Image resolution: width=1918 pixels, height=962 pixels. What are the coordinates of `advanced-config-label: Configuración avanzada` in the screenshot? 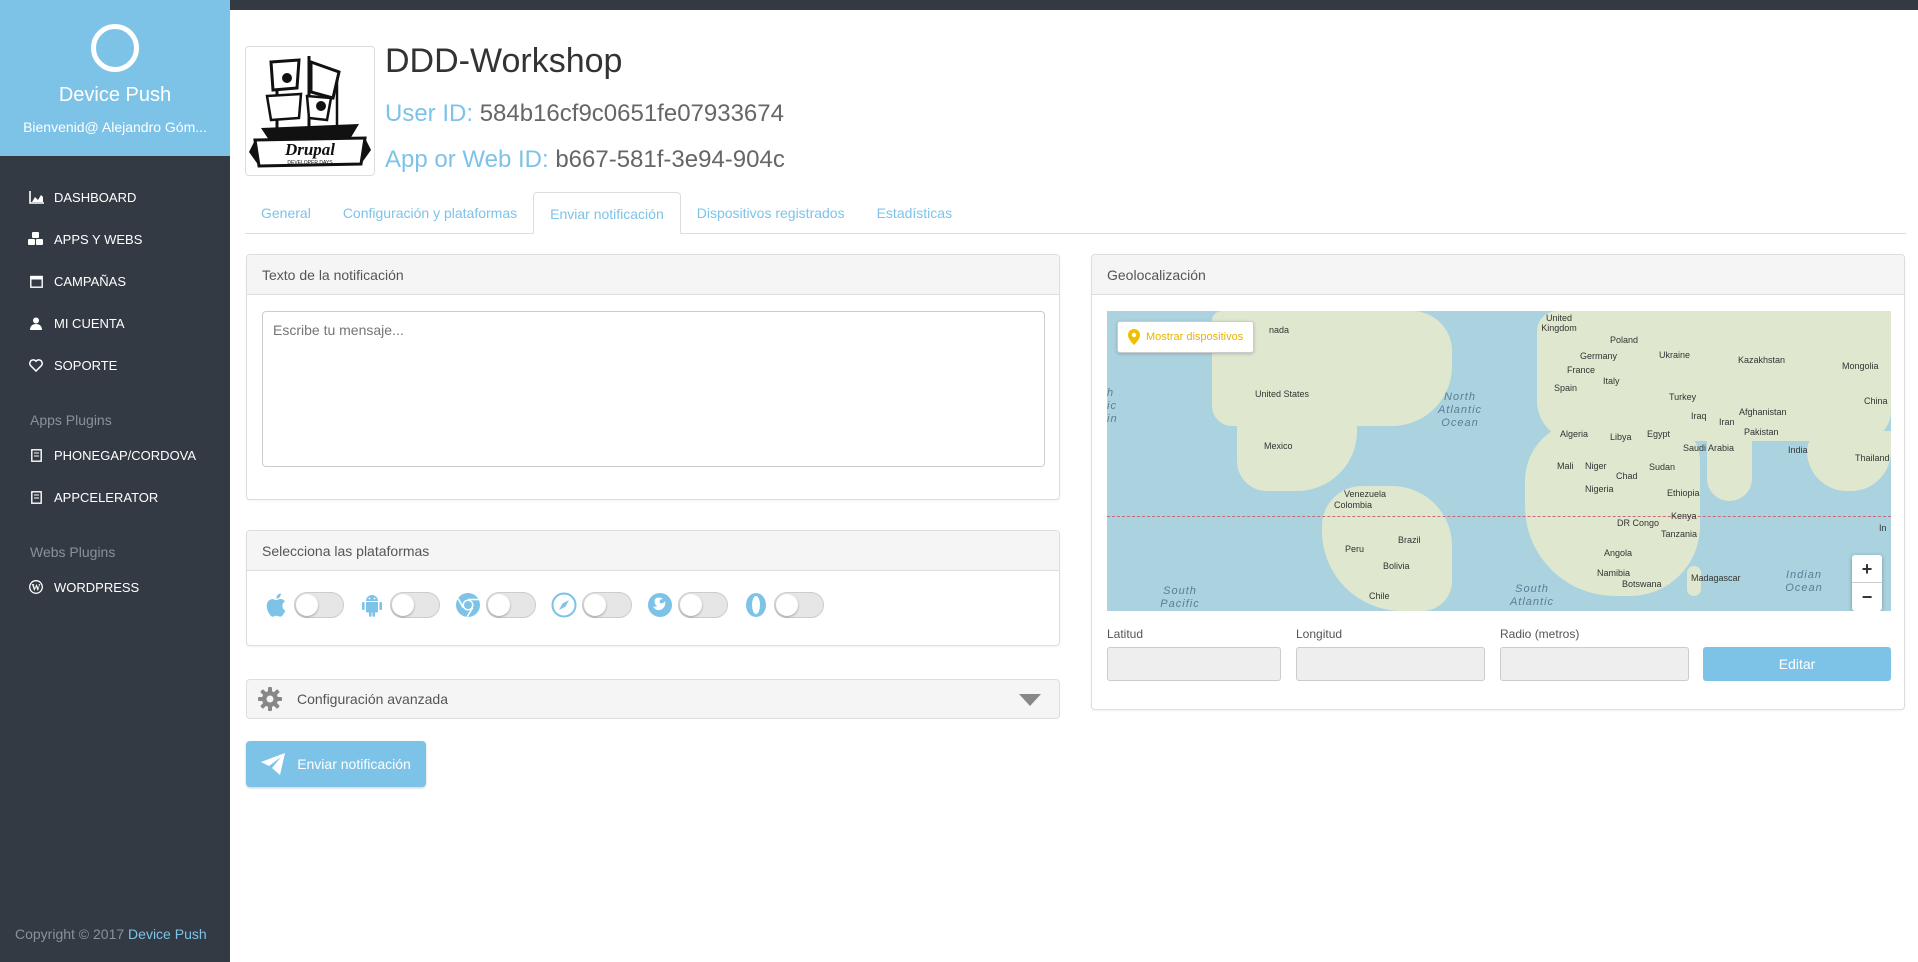 It's located at (372, 699).